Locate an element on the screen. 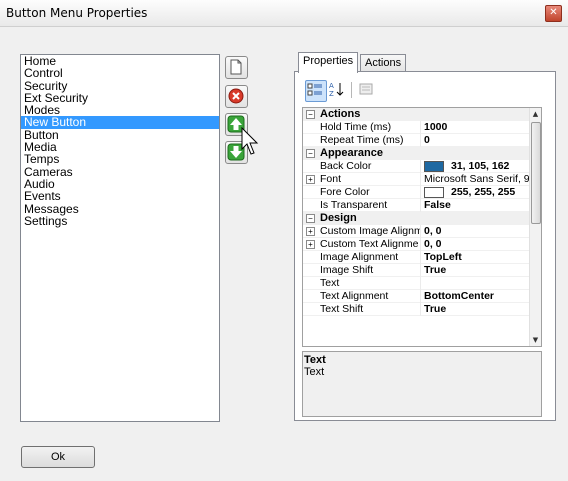  help-description: Text is located at coordinates (314, 372).